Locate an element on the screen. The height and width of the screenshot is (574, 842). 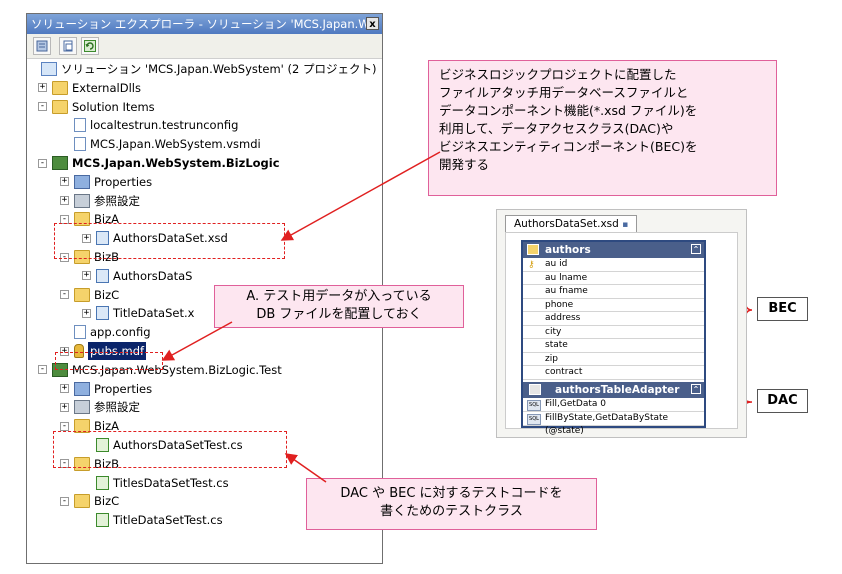
column-name: au fname is located at coordinates (566, 291).